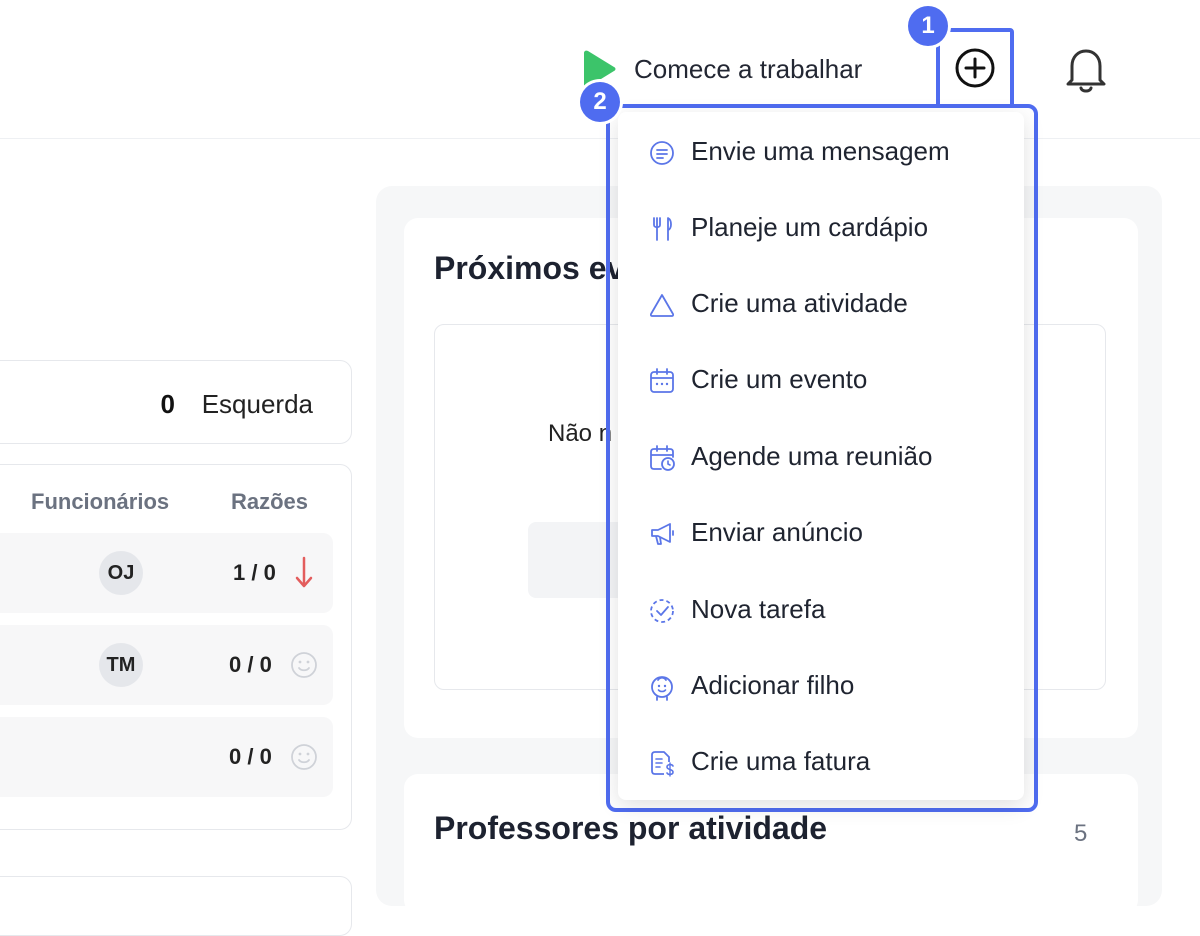 The height and width of the screenshot is (936, 1200). I want to click on bell-icon, so click(1086, 71).